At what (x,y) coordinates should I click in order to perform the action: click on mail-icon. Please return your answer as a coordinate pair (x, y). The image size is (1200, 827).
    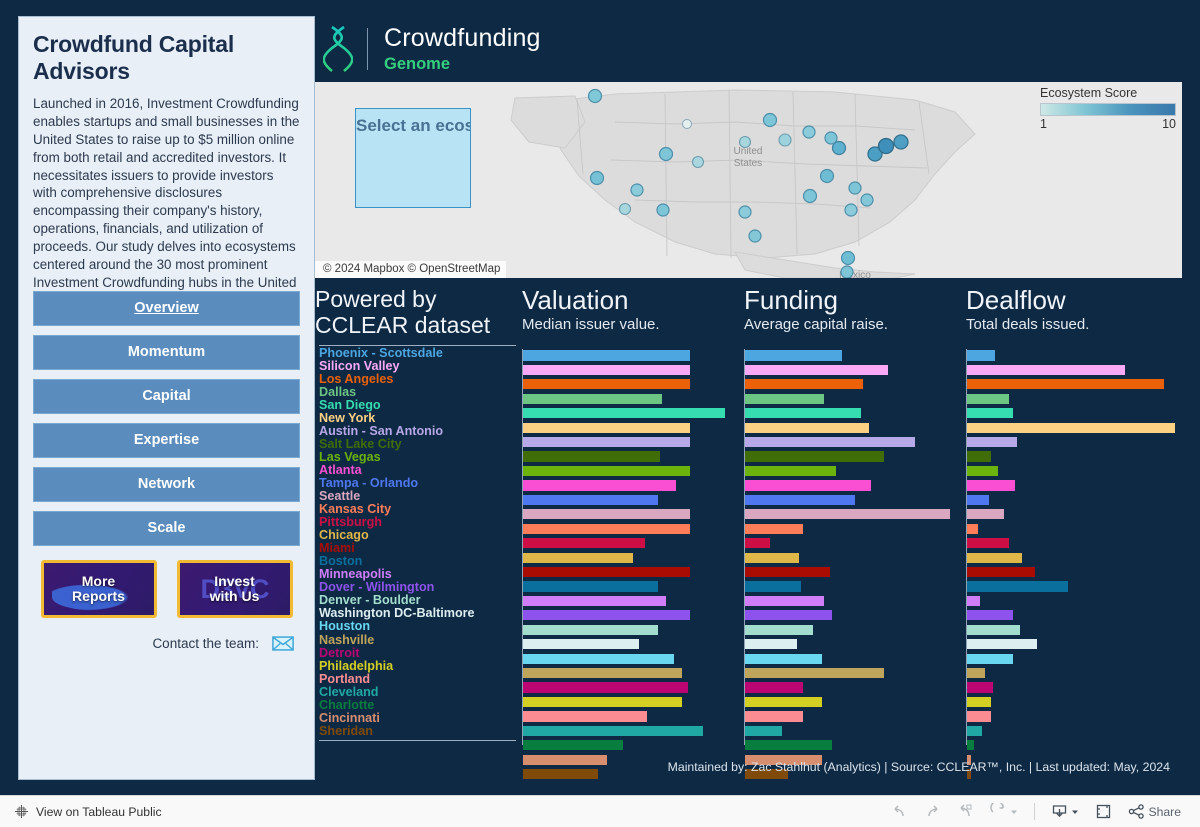
    Looking at the image, I should click on (283, 643).